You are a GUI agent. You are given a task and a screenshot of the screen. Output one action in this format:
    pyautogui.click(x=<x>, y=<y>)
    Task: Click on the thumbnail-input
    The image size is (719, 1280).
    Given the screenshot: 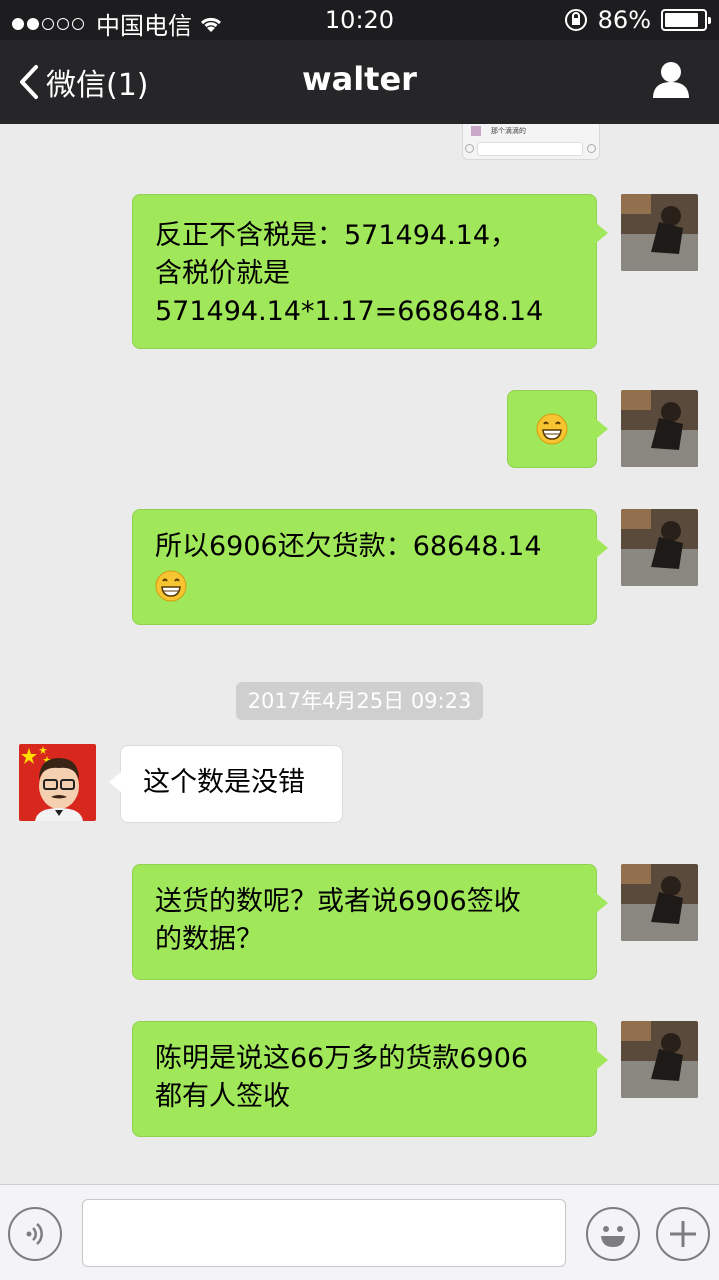 What is the action you would take?
    pyautogui.click(x=530, y=149)
    